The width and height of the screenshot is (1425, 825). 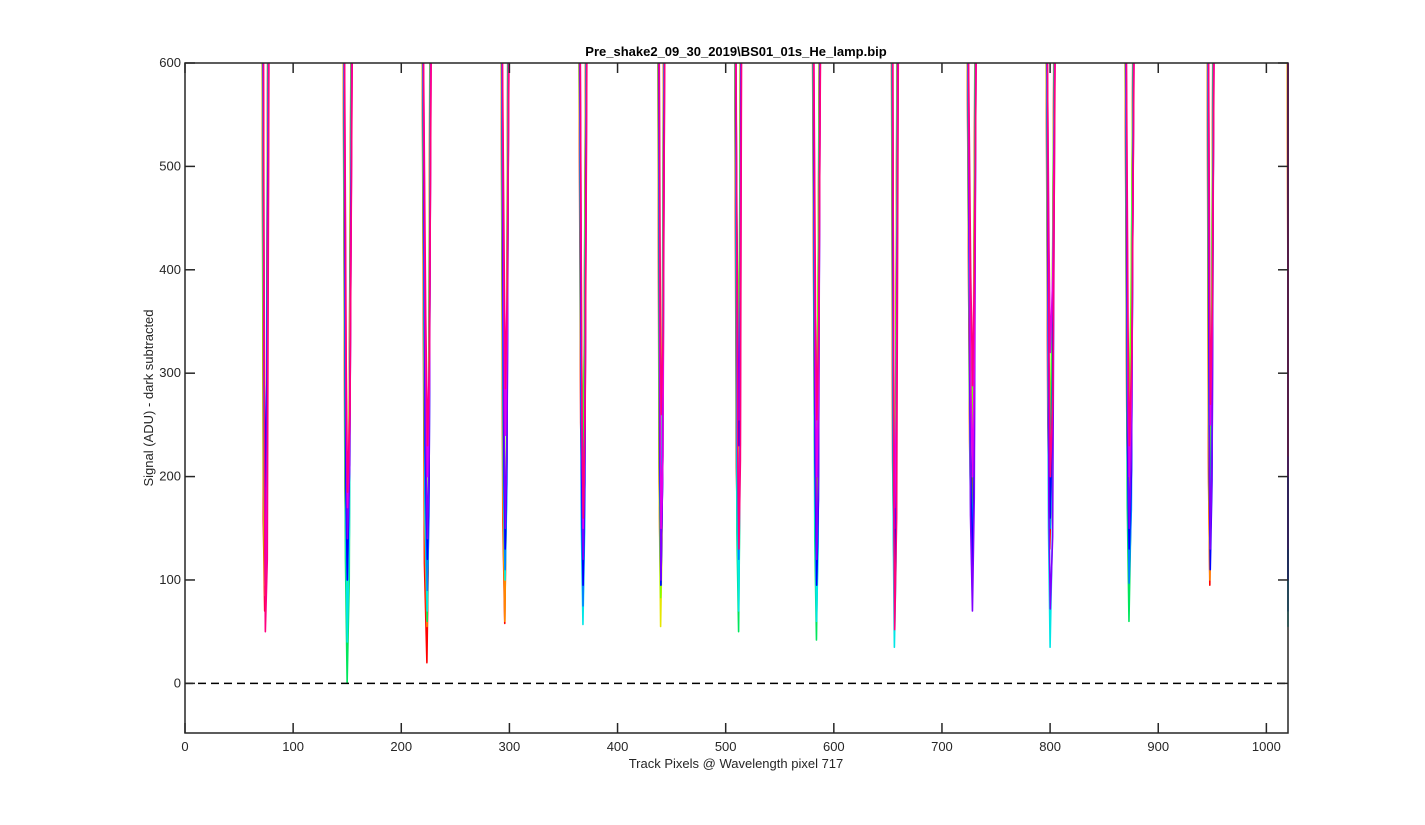 What do you see at coordinates (170, 476) in the screenshot?
I see `y-tick-label: 200` at bounding box center [170, 476].